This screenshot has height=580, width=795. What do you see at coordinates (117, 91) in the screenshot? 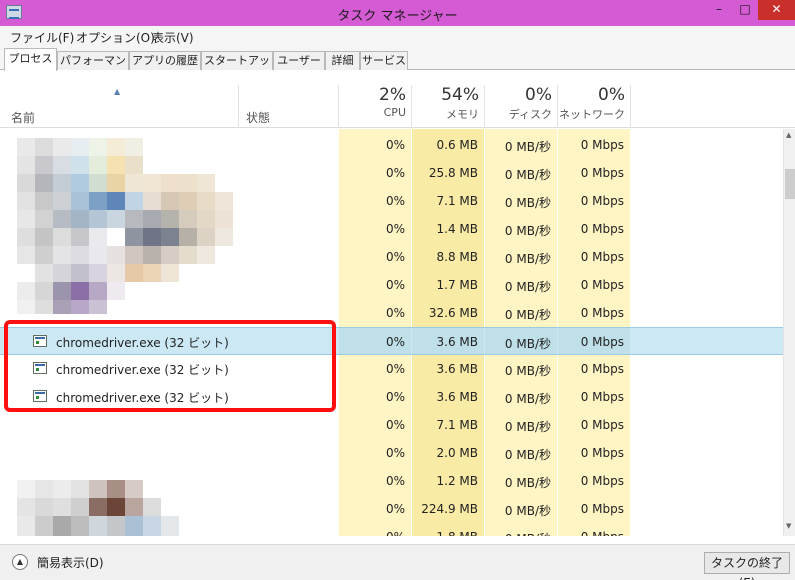
I see `sort-ascending-icon: ▲` at bounding box center [117, 91].